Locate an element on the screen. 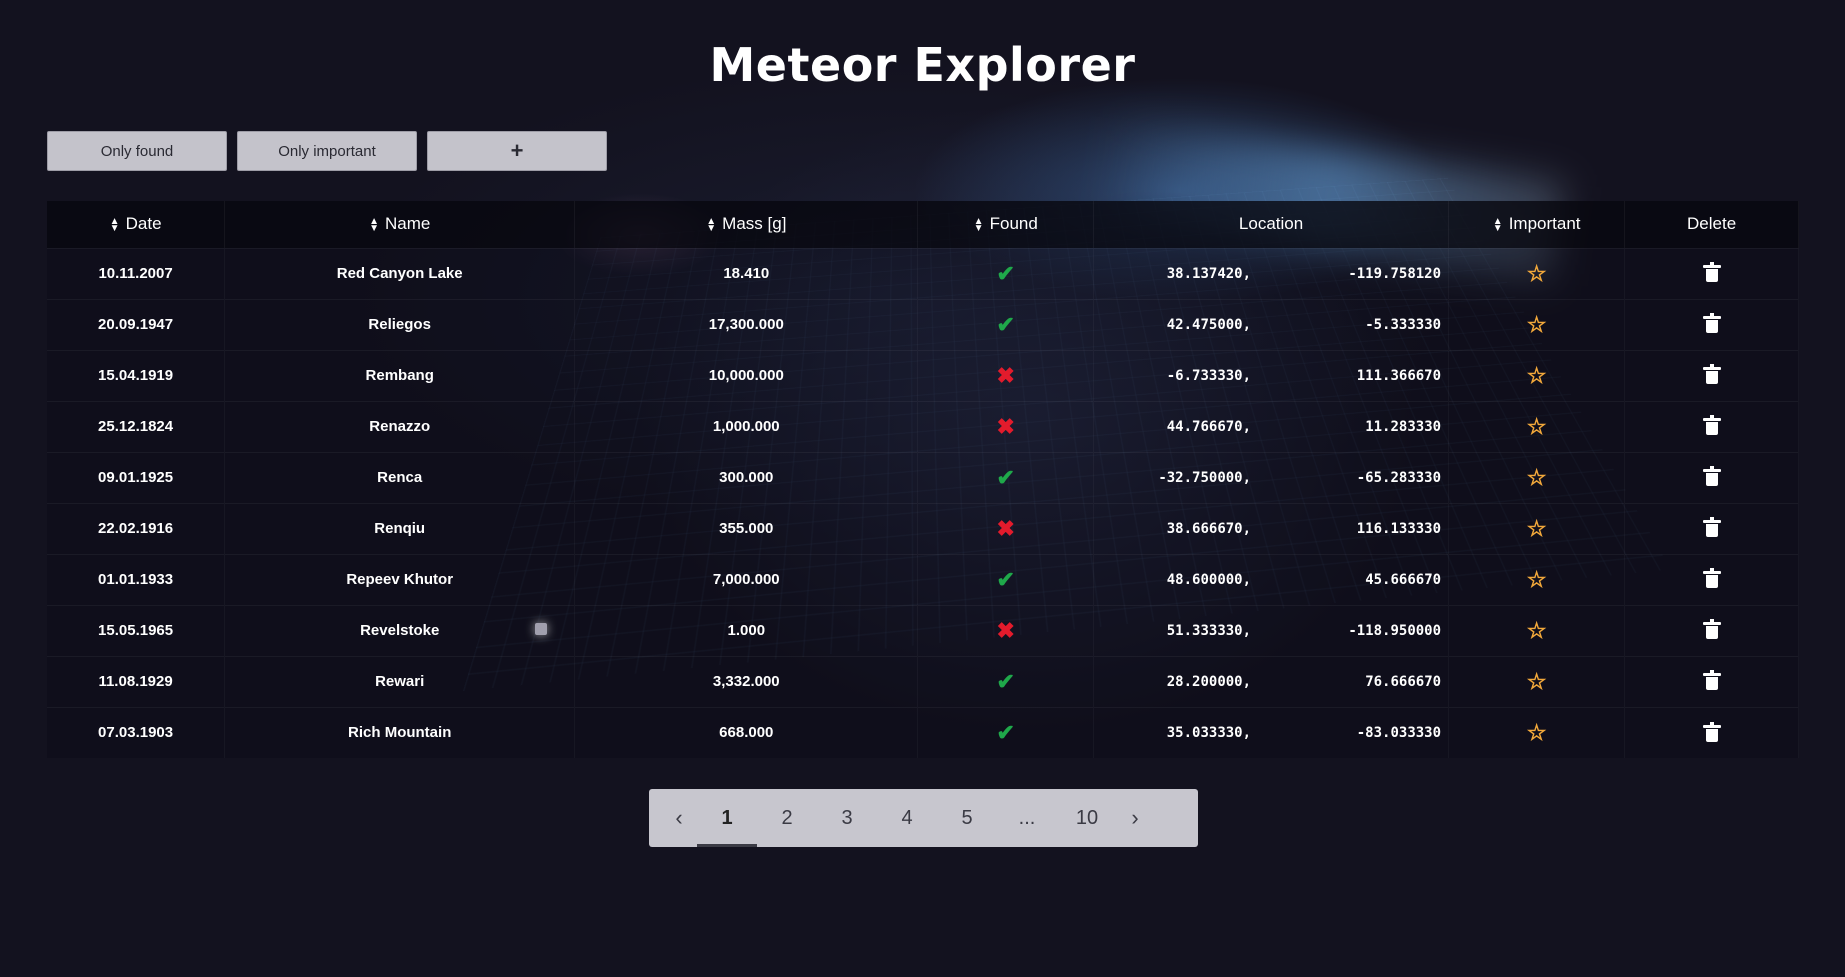  latitude: 35.033330, is located at coordinates (1176, 733).